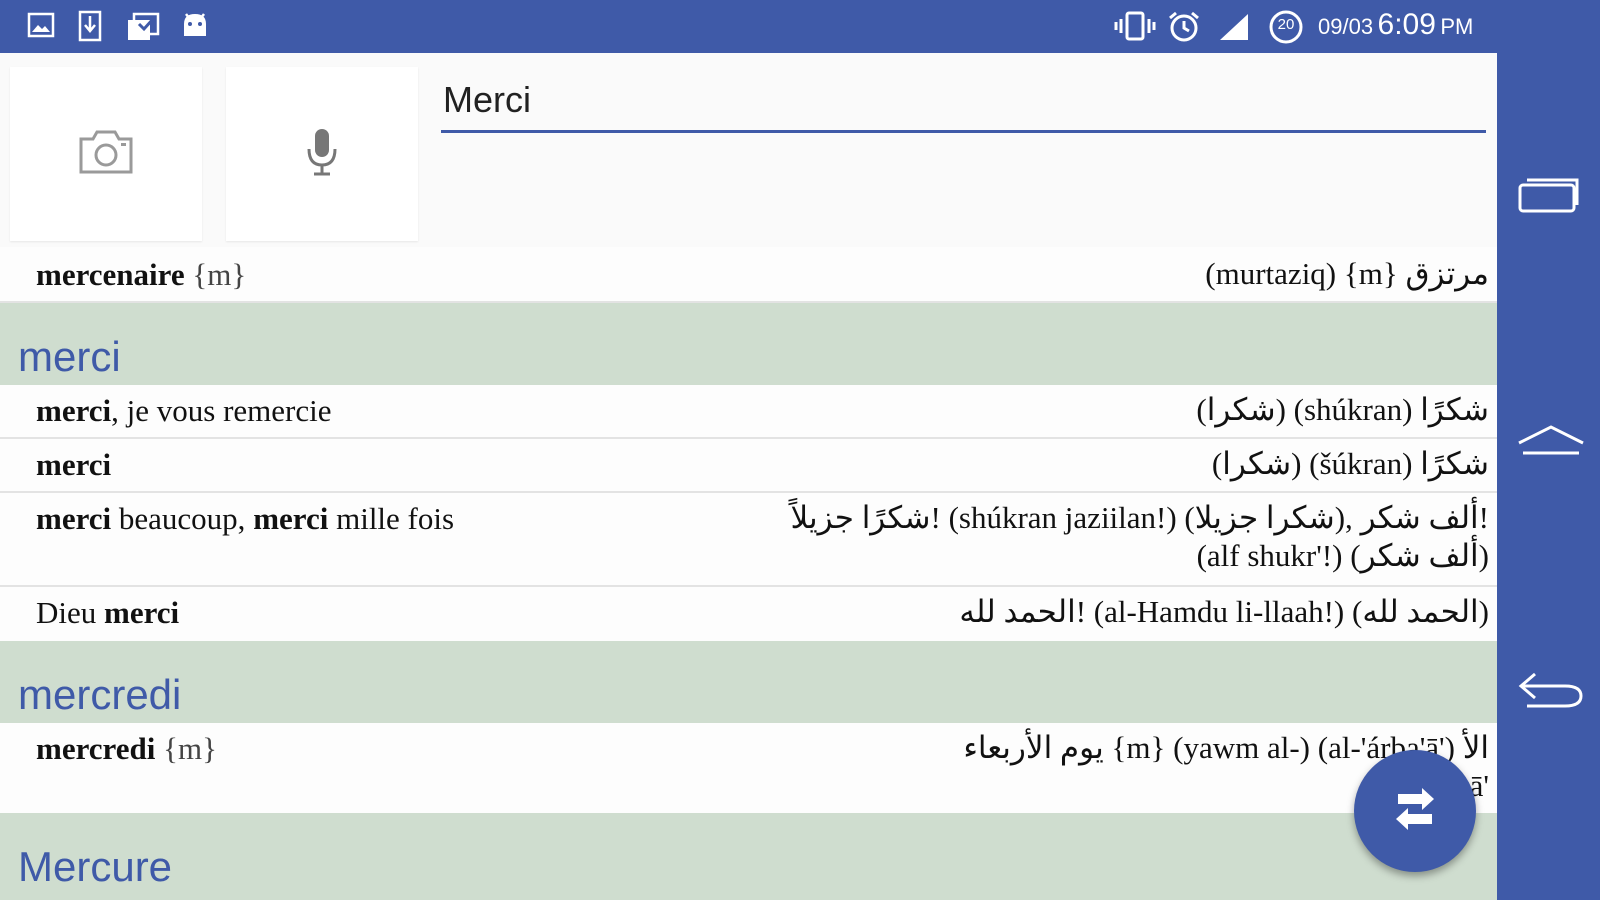  Describe the element at coordinates (748, 682) in the screenshot. I see `section-header-mercredi: mercredi` at that location.